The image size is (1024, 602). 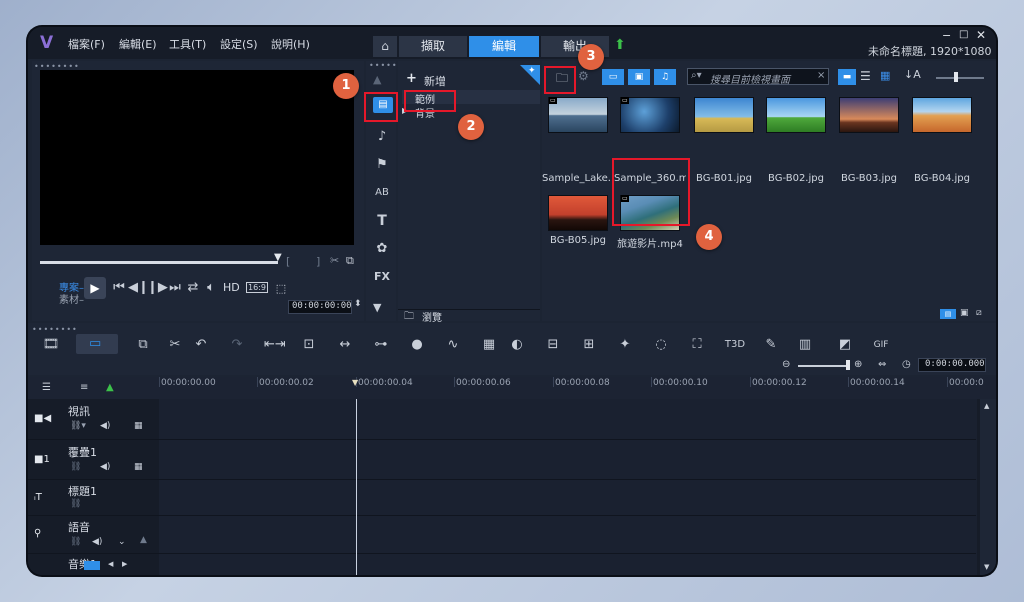 I want to click on frame-icon: ▥, so click(x=805, y=345).